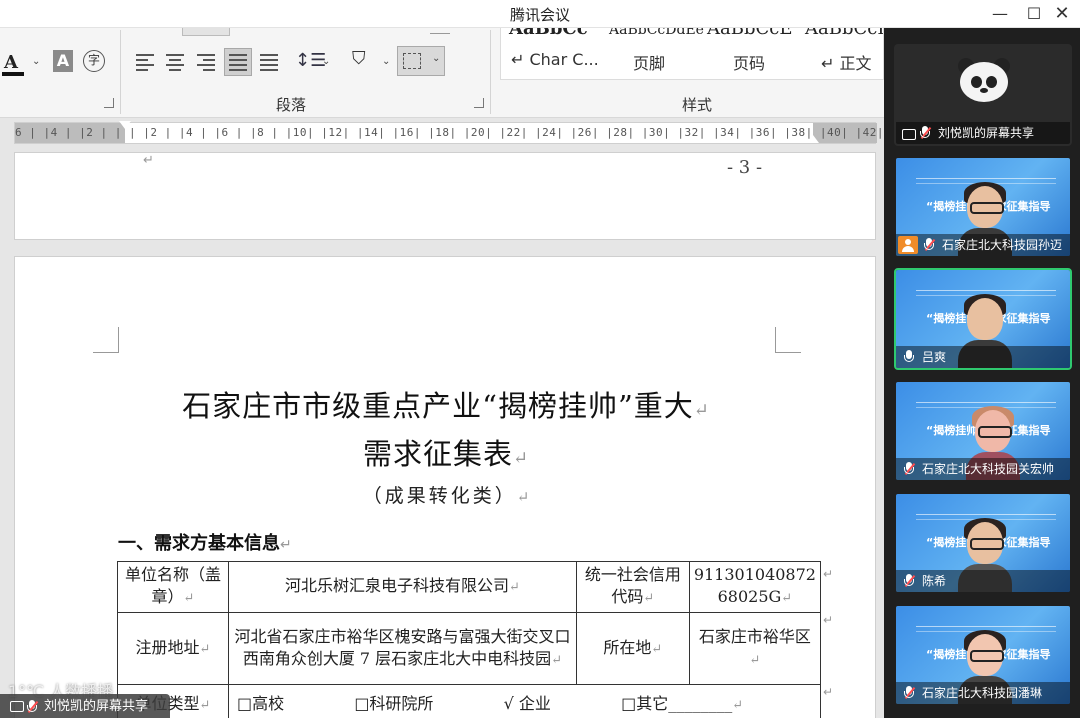 This screenshot has width=1080, height=718. Describe the element at coordinates (151, 139) in the screenshot. I see `hanging-indent-marker` at that location.